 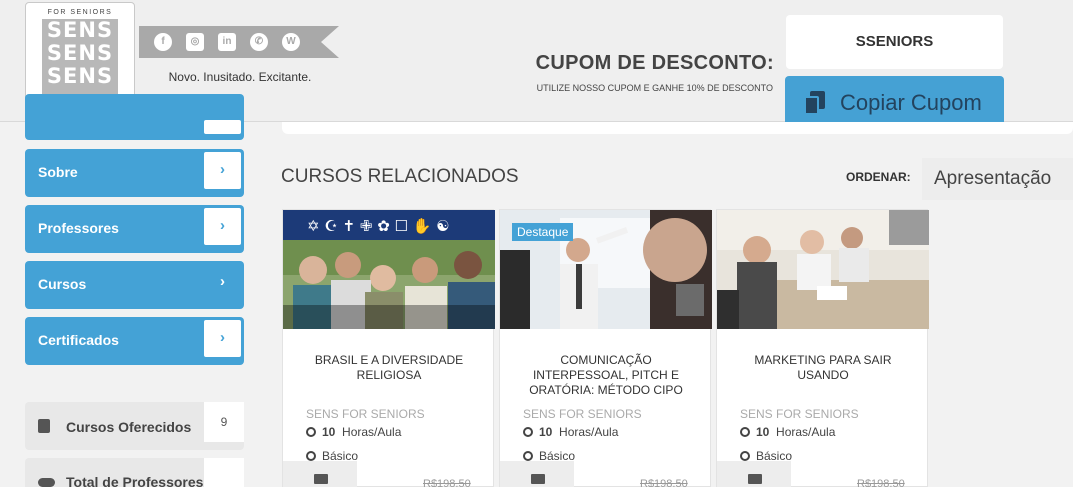 What do you see at coordinates (224, 472) in the screenshot?
I see `stat-count` at bounding box center [224, 472].